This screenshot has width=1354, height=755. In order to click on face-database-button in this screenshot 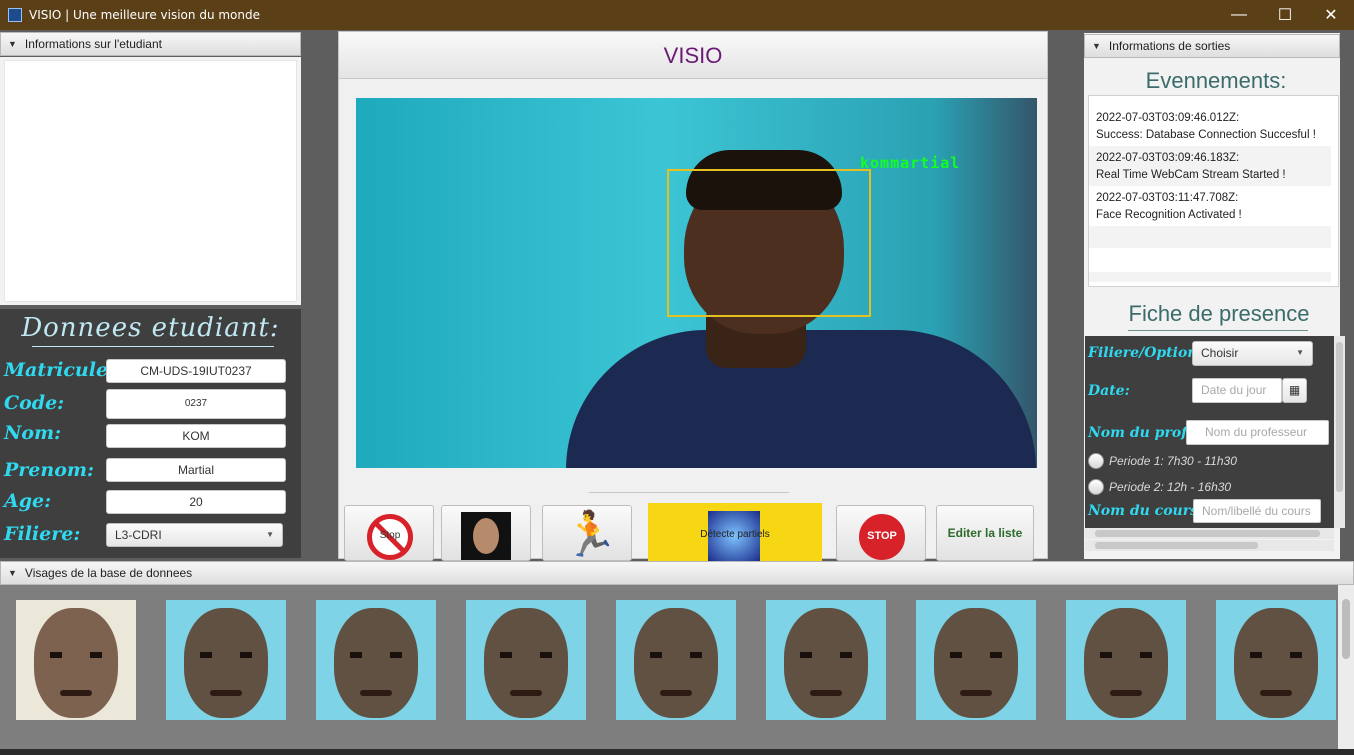, I will do `click(486, 533)`.